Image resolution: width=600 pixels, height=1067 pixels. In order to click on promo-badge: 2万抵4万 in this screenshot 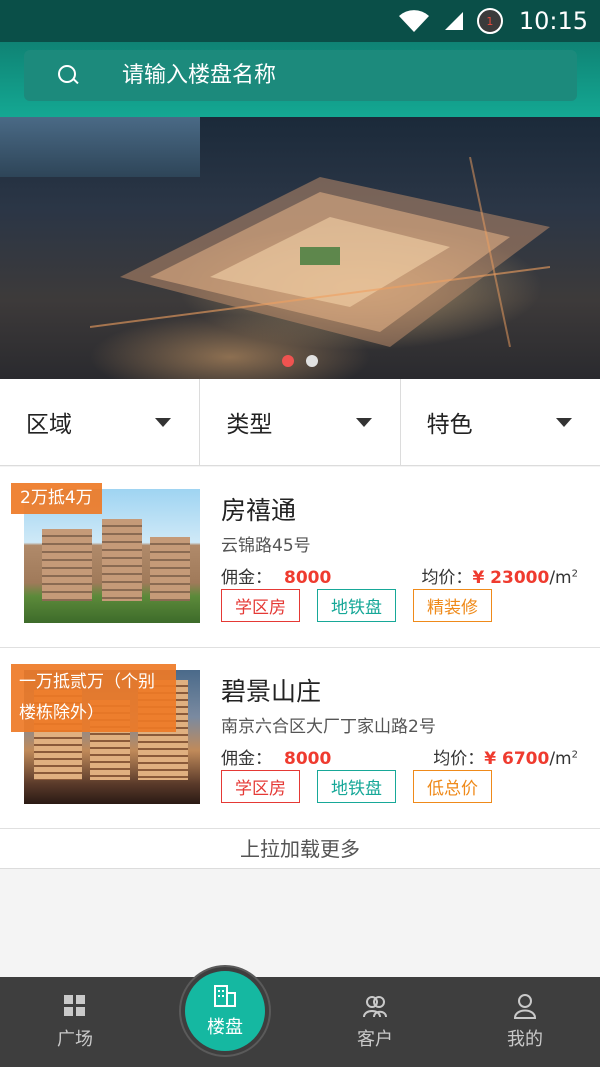, I will do `click(56, 498)`.